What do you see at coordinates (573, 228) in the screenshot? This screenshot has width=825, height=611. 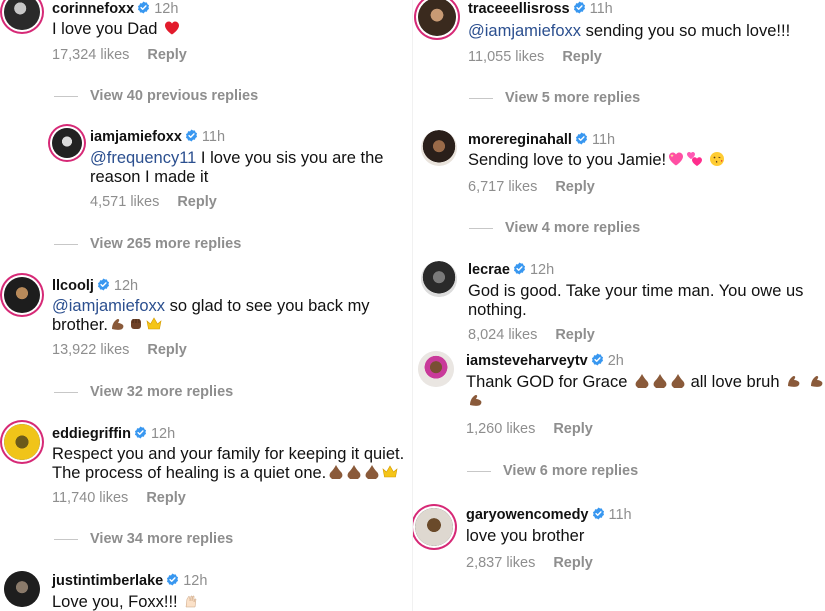 I see `view-replies-label: View 4 more replies` at bounding box center [573, 228].